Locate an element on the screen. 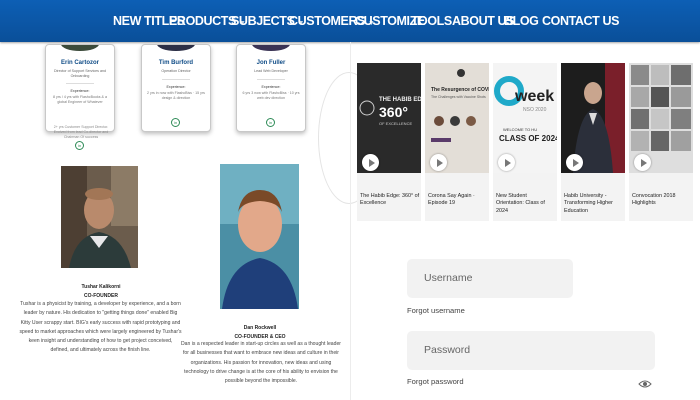 The image size is (700, 400). nav-customers-label: CUSTOMERS is located at coordinates (327, 21).